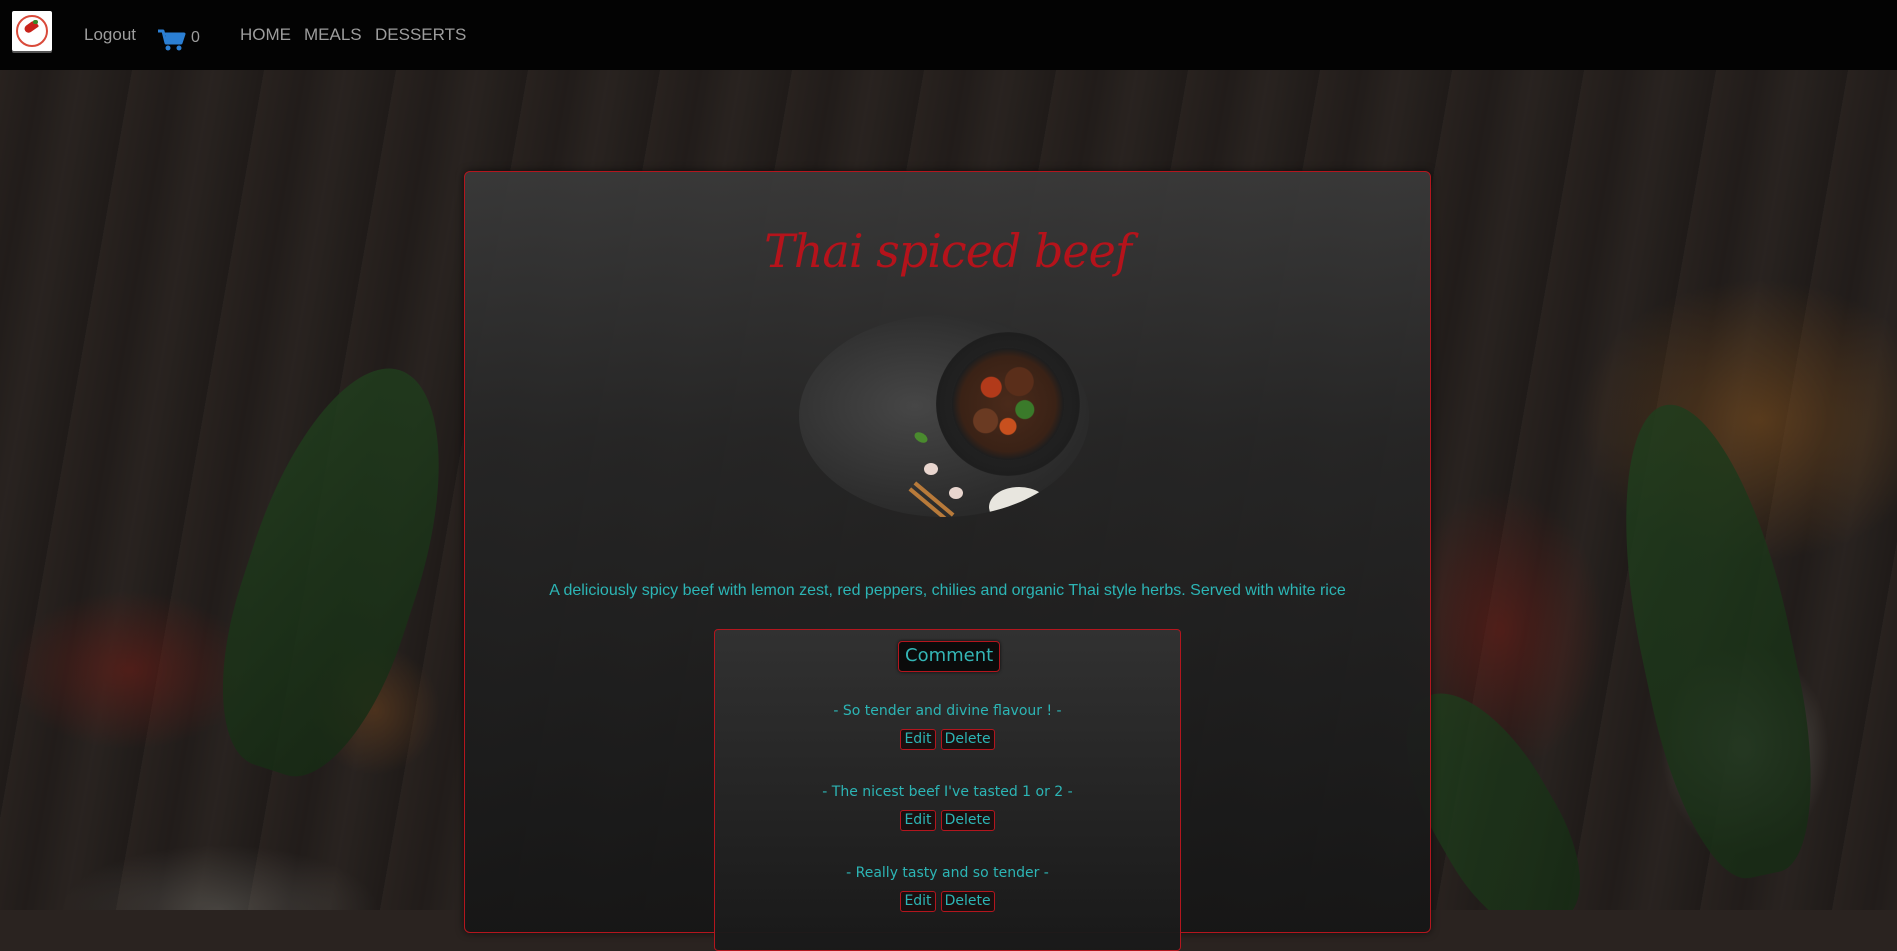 This screenshot has height=951, width=1897. What do you see at coordinates (948, 35) in the screenshot?
I see `top-navbar: Logout 0 HOME MEALS DESSERTS` at bounding box center [948, 35].